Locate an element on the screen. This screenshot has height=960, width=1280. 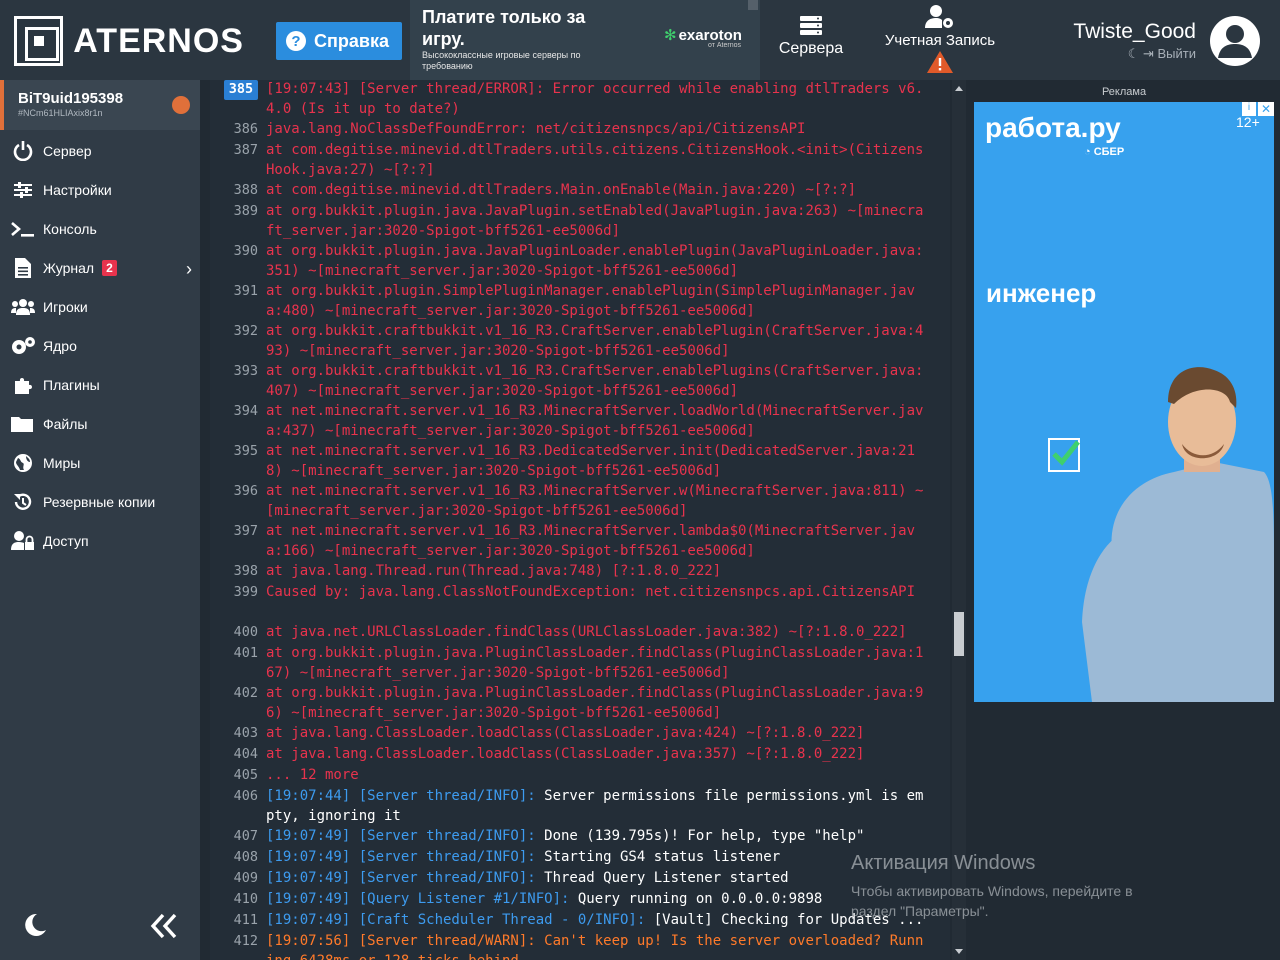
line-number: 391 is located at coordinates (240, 292).